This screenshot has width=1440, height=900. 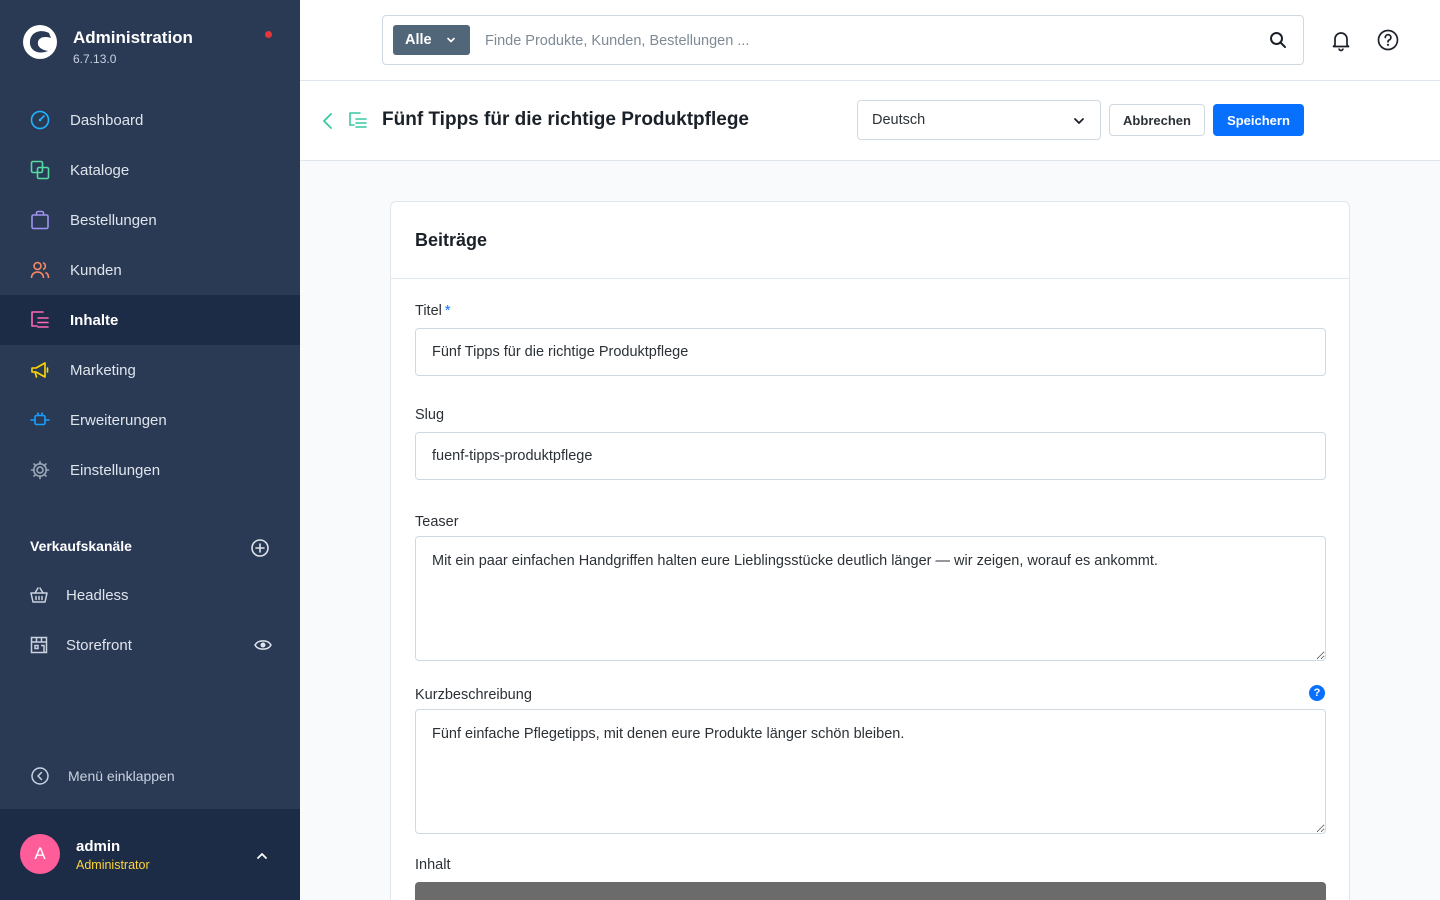 What do you see at coordinates (979, 120) in the screenshot?
I see `language-select: Deutsch` at bounding box center [979, 120].